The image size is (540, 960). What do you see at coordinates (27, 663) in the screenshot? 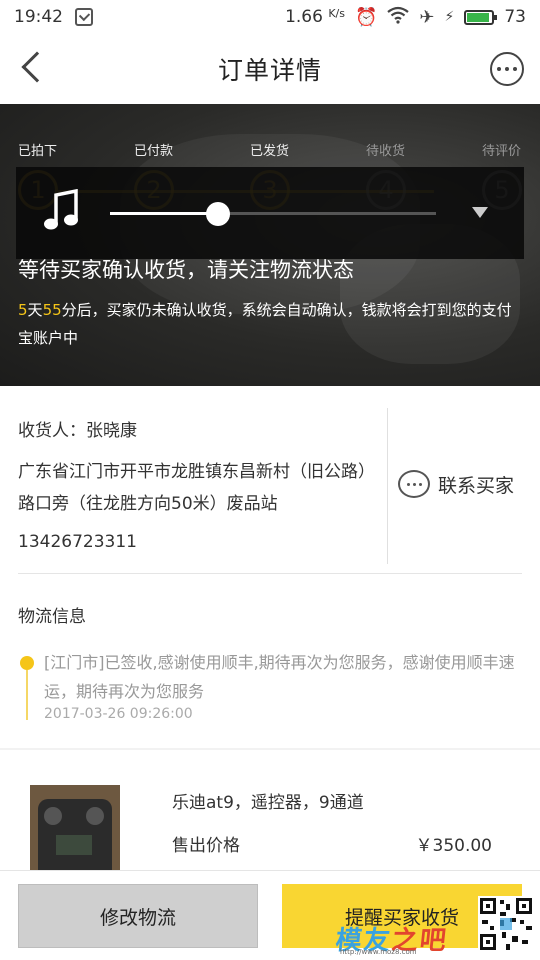
I see `timeline-dot` at bounding box center [27, 663].